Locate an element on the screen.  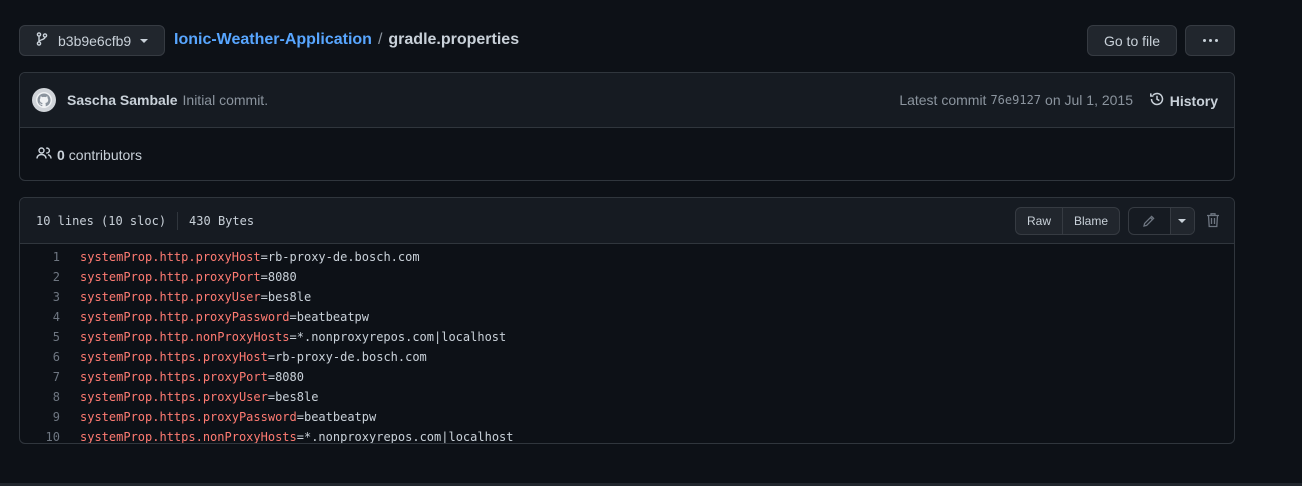
commit-date: on Jul 1, 2015 is located at coordinates (1089, 100).